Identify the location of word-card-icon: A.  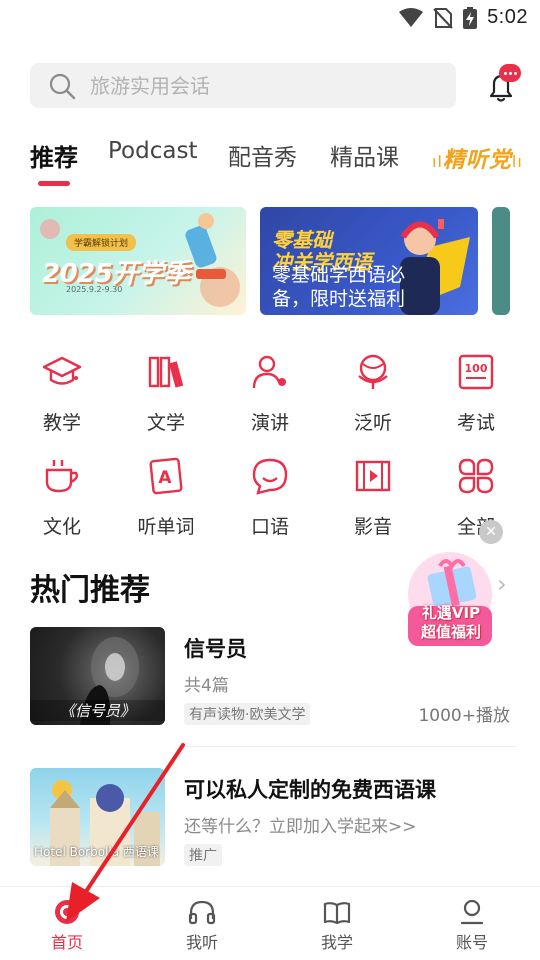
(166, 476).